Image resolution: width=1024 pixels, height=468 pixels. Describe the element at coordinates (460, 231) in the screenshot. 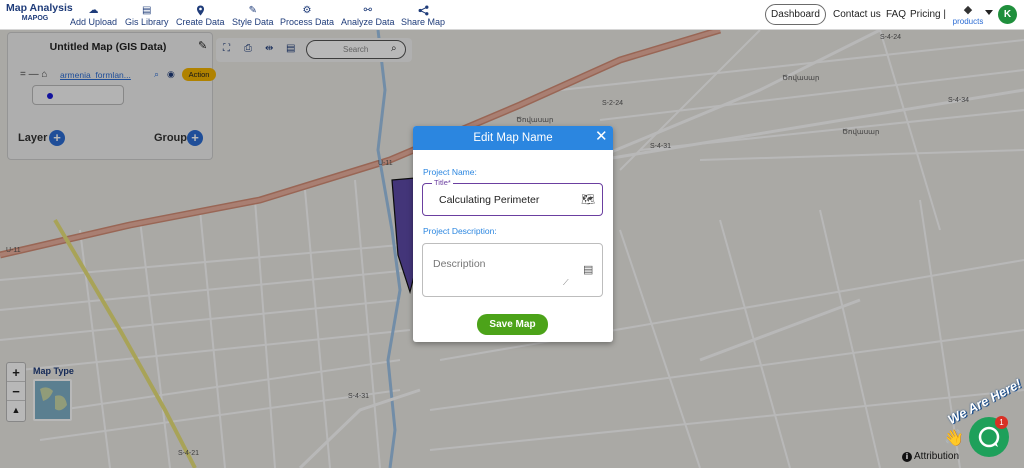

I see `project-description-label: Project Description:` at that location.